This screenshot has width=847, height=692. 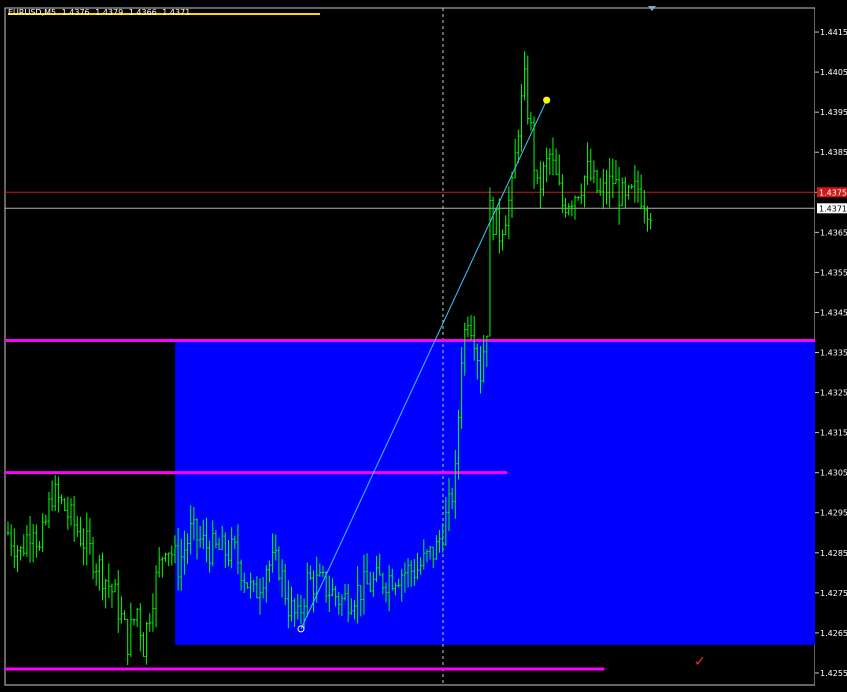 I want to click on tick-label: 1.4385, so click(x=833, y=152).